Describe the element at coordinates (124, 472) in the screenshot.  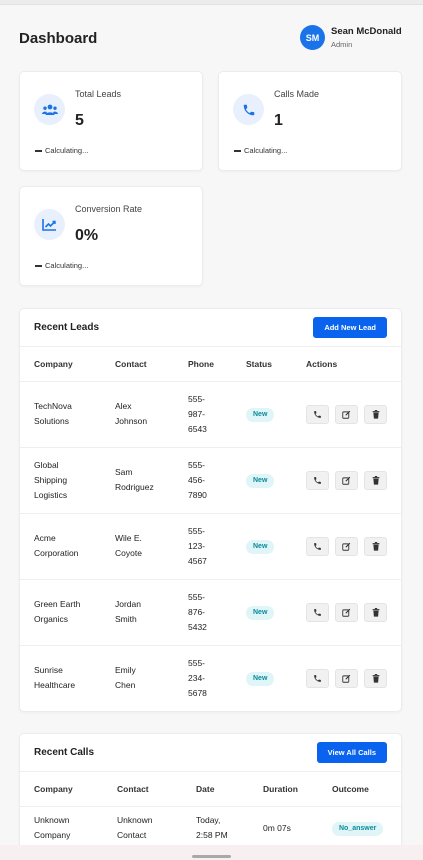
I see `cell-line: Sam` at that location.